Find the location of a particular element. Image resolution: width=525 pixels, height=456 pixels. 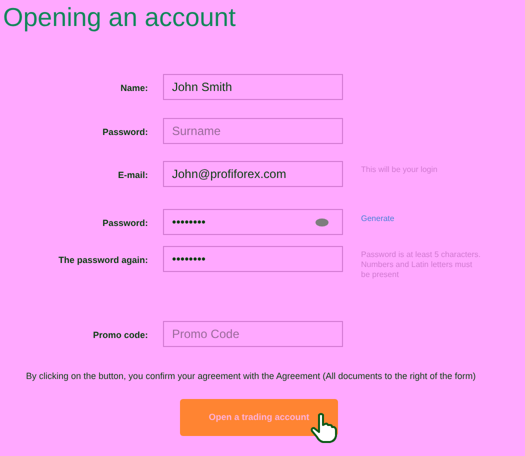

hand-cursor-icon is located at coordinates (324, 428).